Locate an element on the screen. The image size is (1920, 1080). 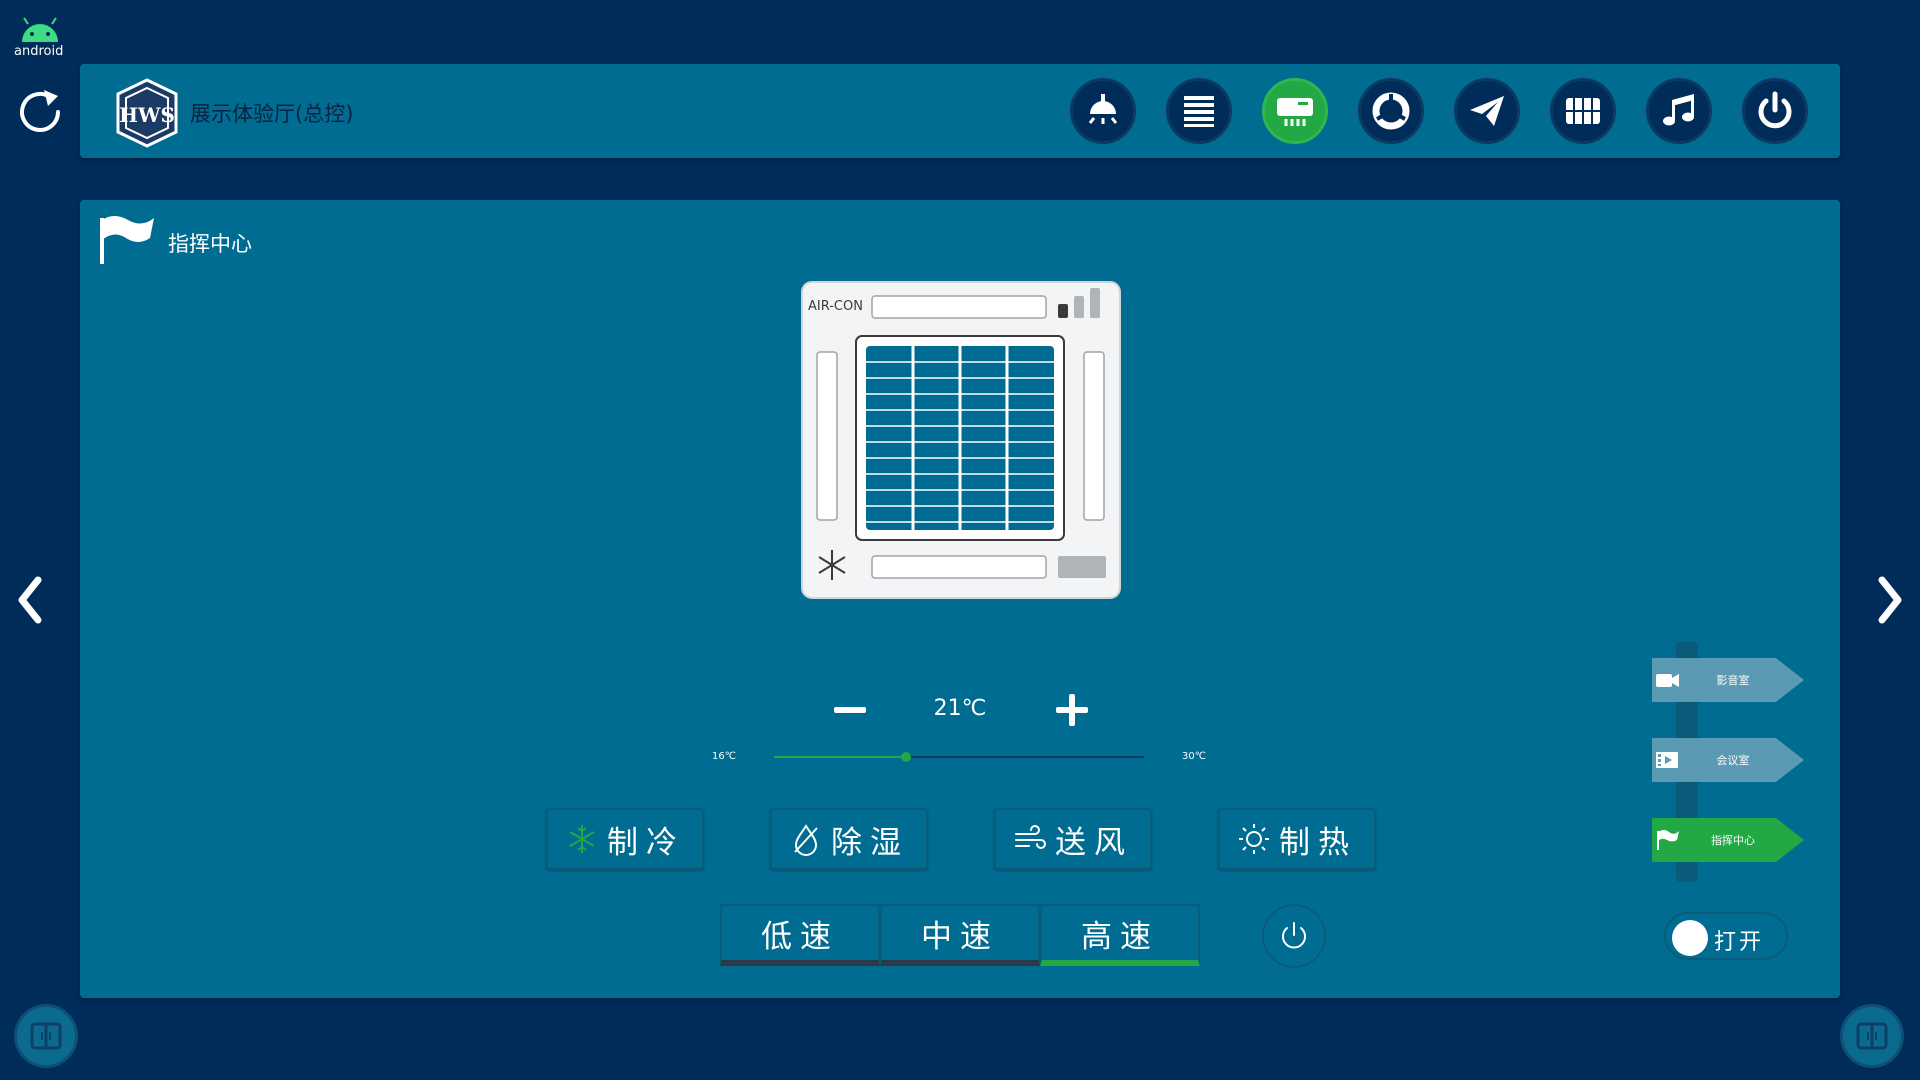
room-tabs: 影音室 会议室 指挥中心 is located at coordinates (1728, 762).